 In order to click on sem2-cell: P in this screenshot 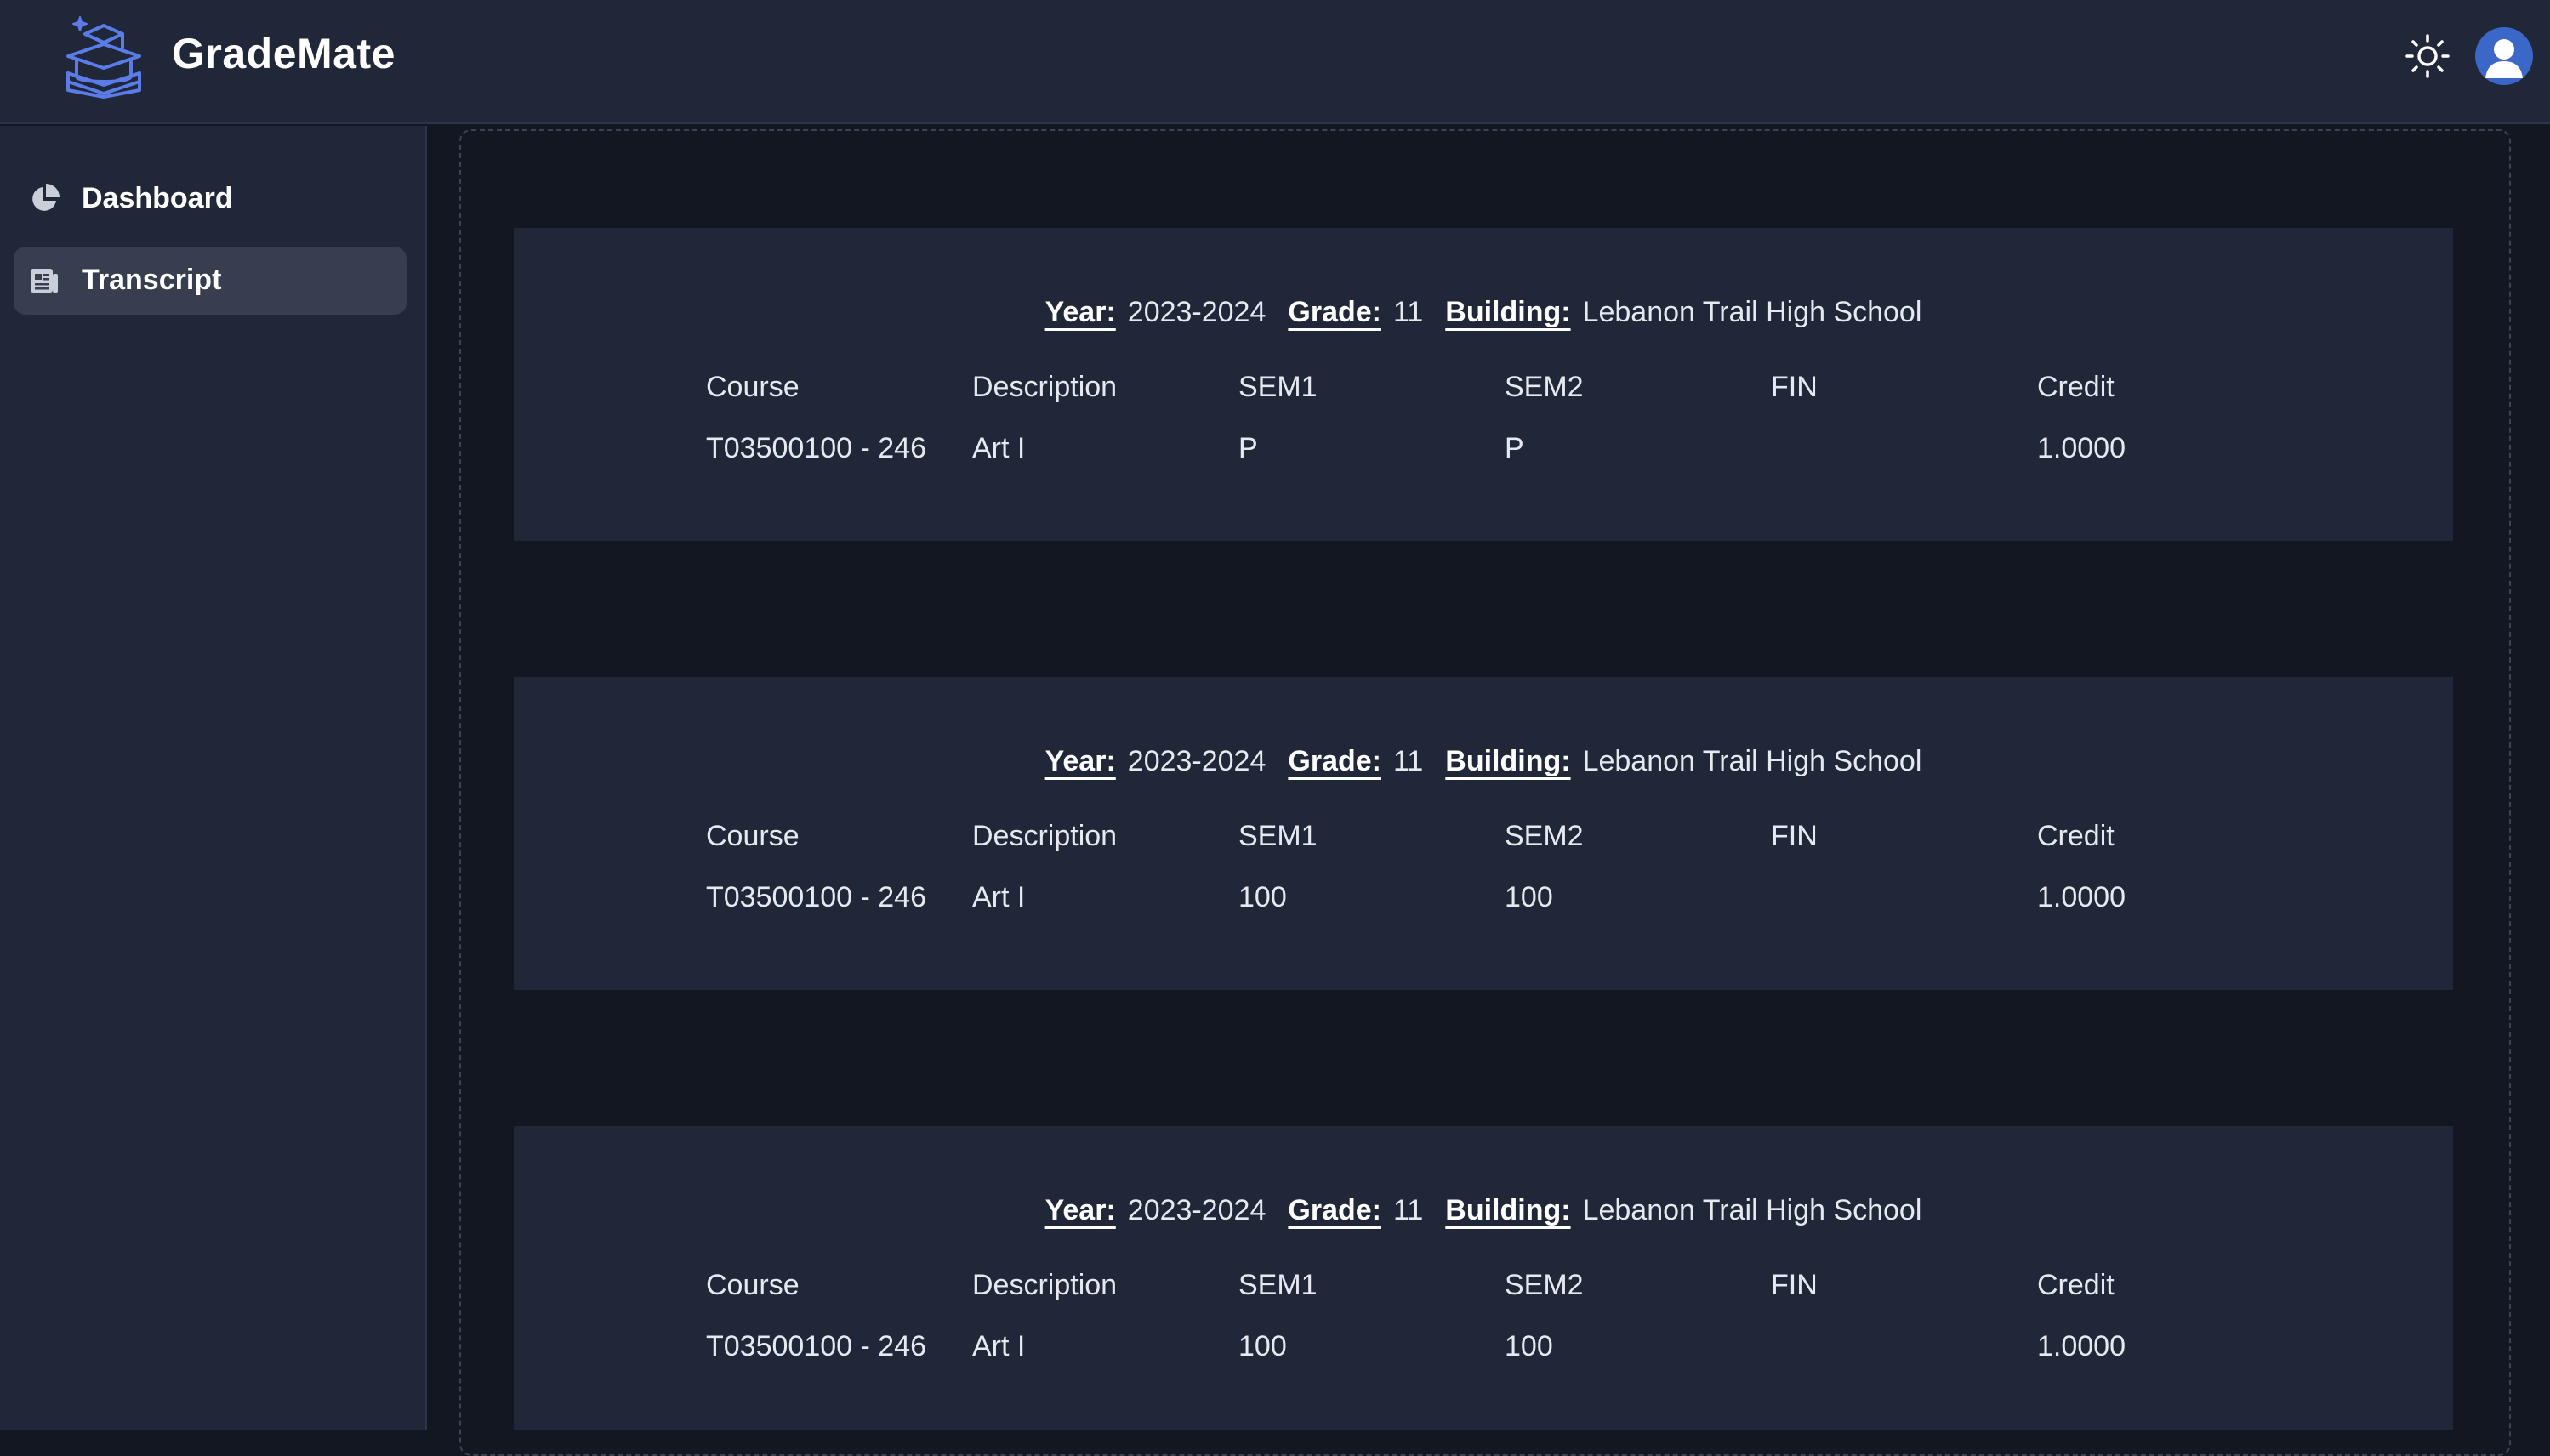, I will do `click(1514, 448)`.